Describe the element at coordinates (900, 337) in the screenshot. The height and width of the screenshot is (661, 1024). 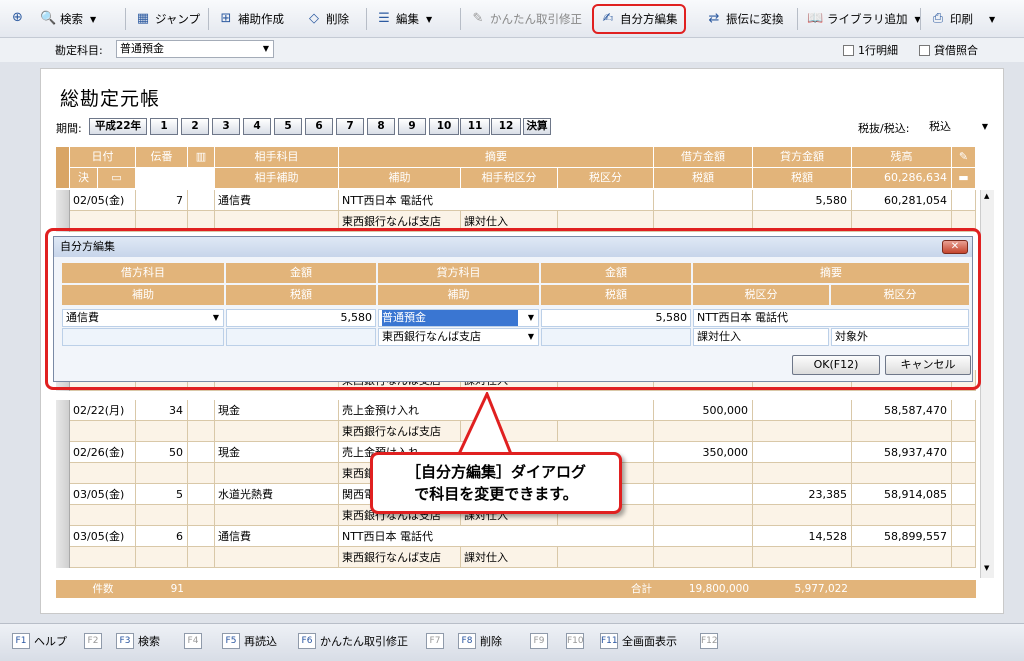
I see `taxcls-2: 対象外` at that location.